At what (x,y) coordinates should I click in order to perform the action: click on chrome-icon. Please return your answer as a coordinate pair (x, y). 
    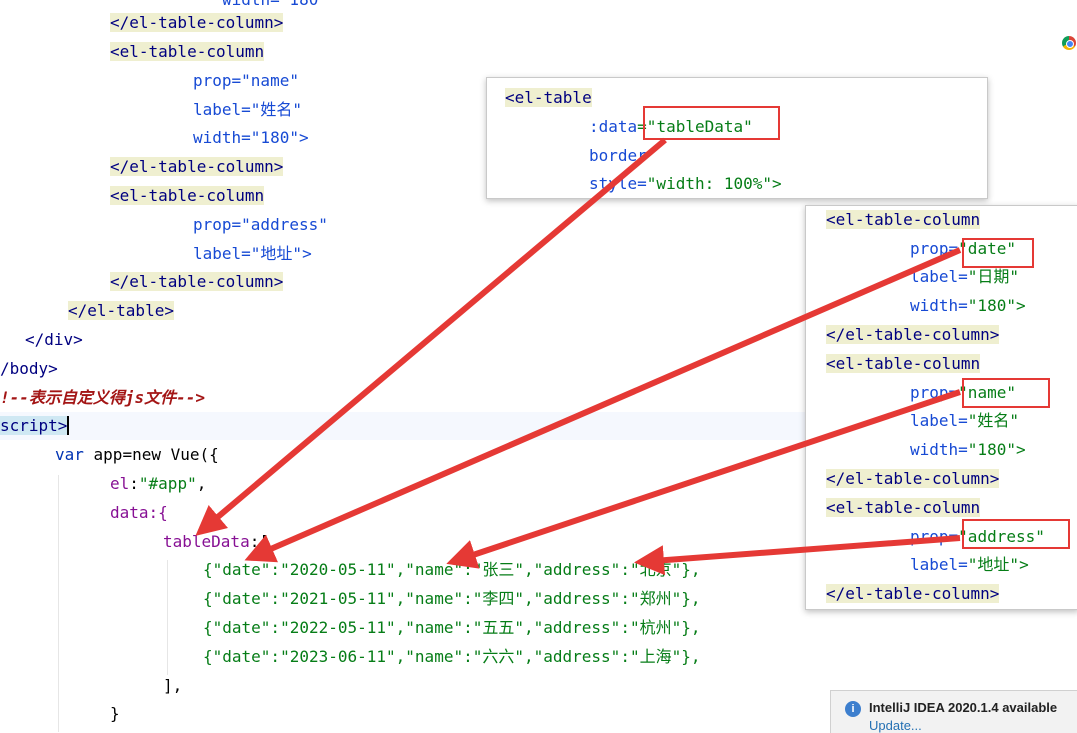
    Looking at the image, I should click on (1069, 43).